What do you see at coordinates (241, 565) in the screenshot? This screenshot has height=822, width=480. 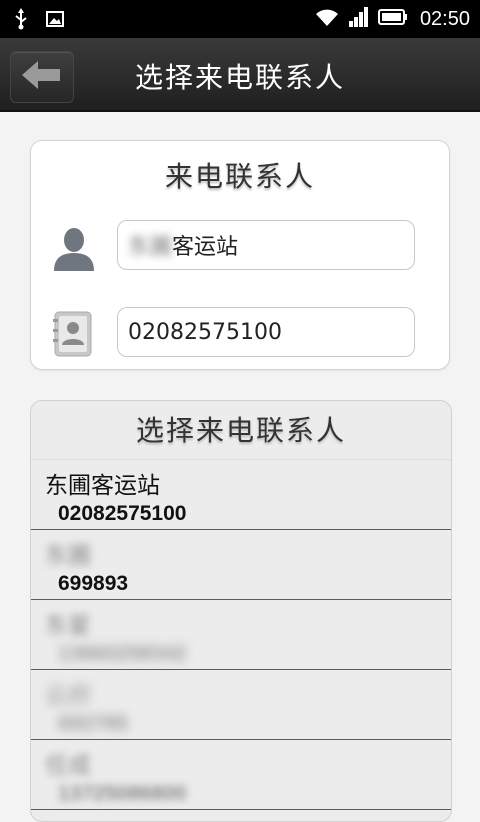 I see `list-item: 东圃 699893` at bounding box center [241, 565].